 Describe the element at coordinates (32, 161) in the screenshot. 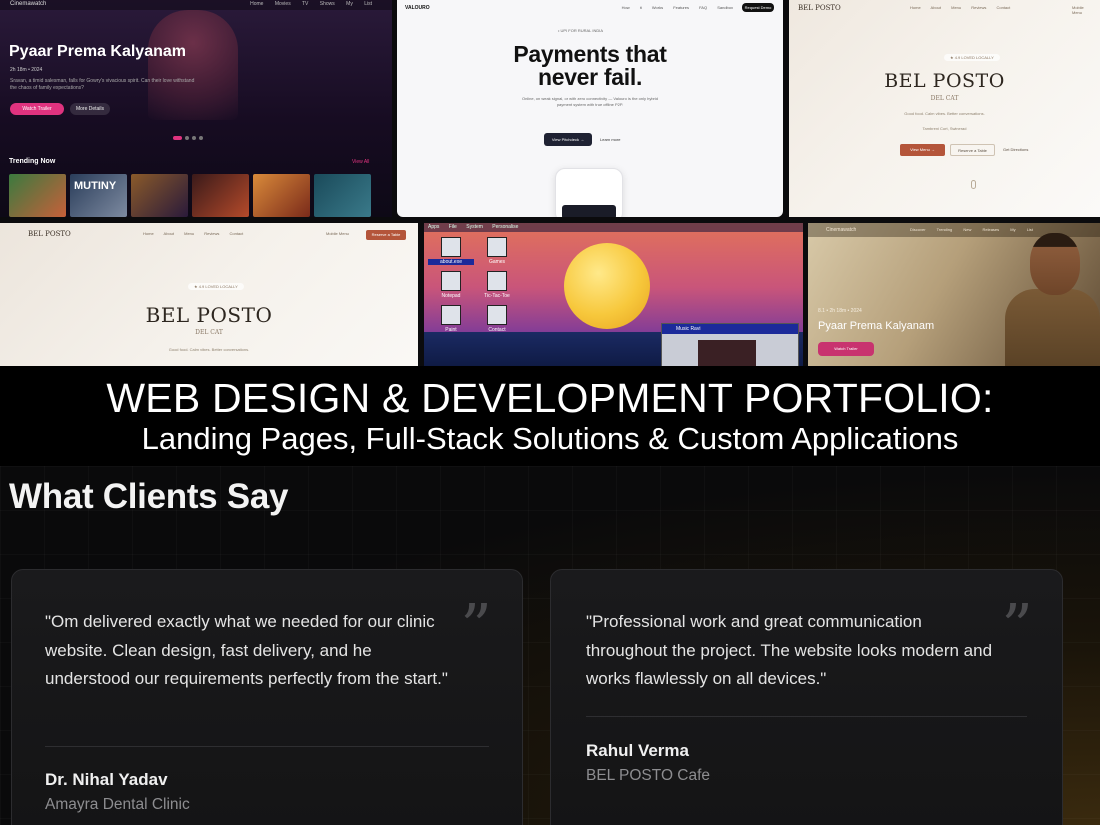

I see `trending-heading: Trending Now` at that location.